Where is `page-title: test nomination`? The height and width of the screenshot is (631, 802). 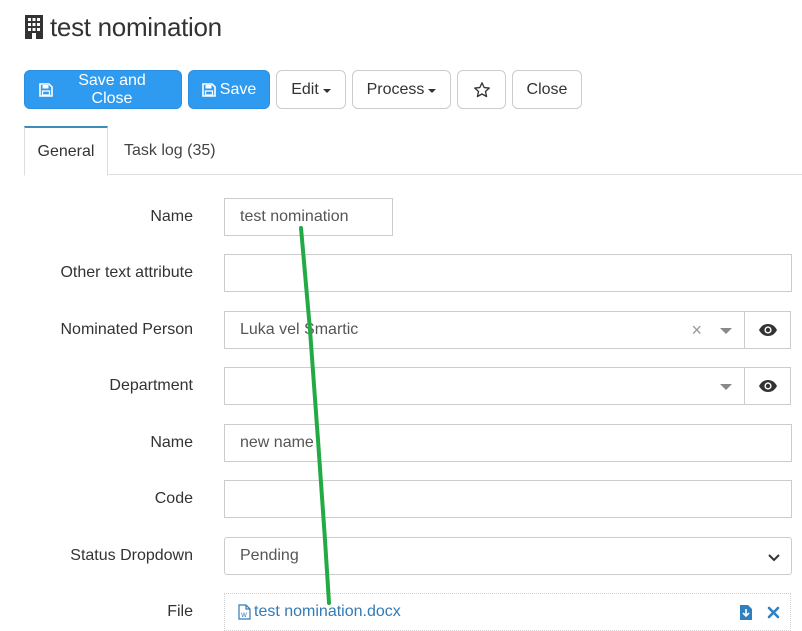 page-title: test nomination is located at coordinates (136, 26).